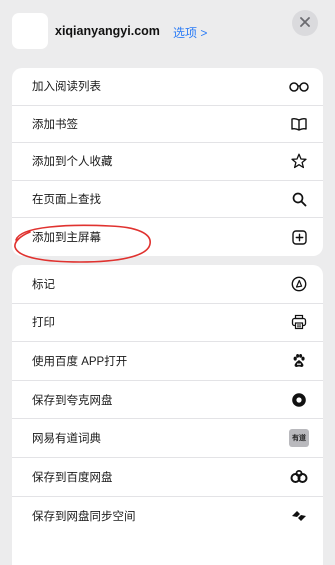  Describe the element at coordinates (299, 124) in the screenshot. I see `book-icon` at that location.